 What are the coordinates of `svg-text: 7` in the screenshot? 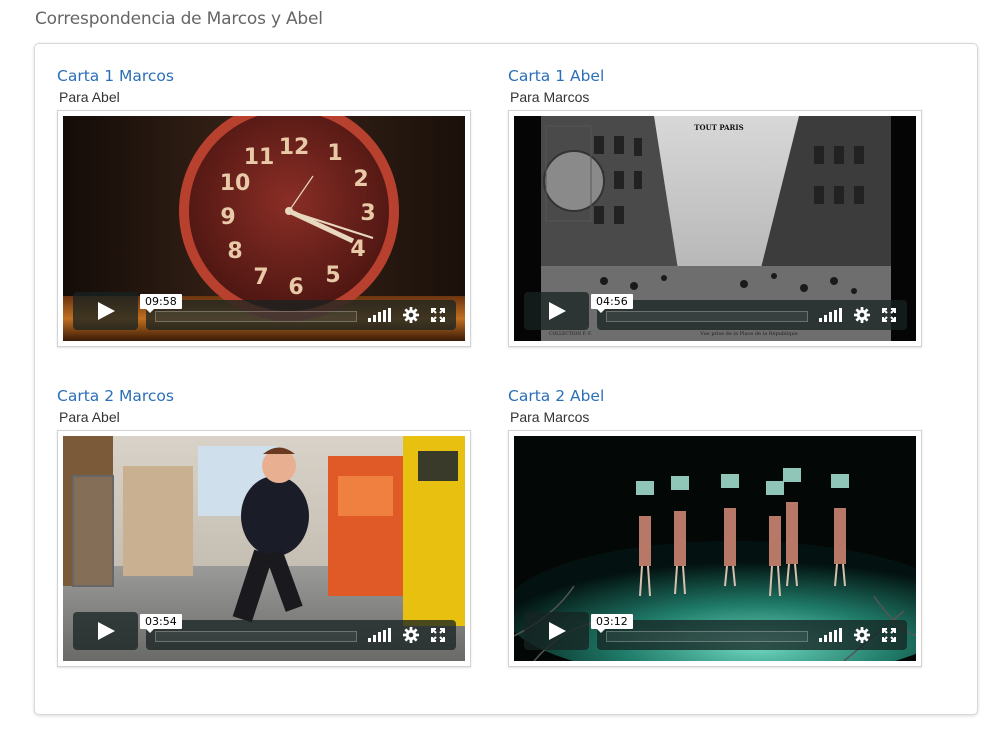 It's located at (260, 277).